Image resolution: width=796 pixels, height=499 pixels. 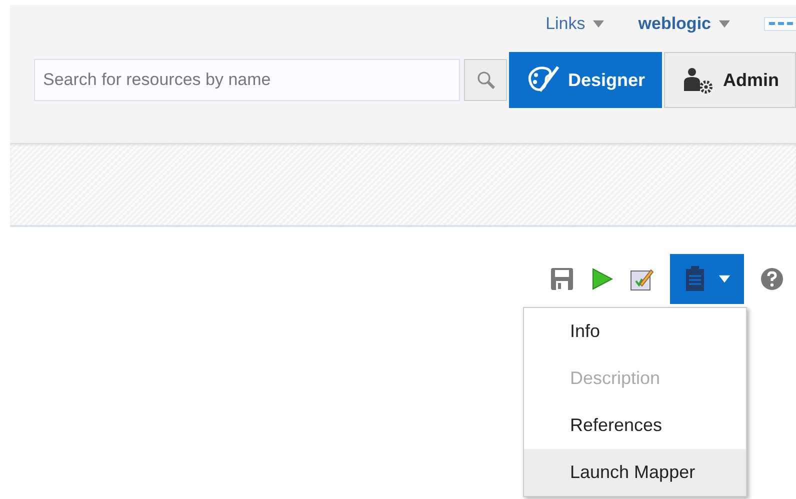 What do you see at coordinates (707, 279) in the screenshot?
I see `clipboard-menu-button` at bounding box center [707, 279].